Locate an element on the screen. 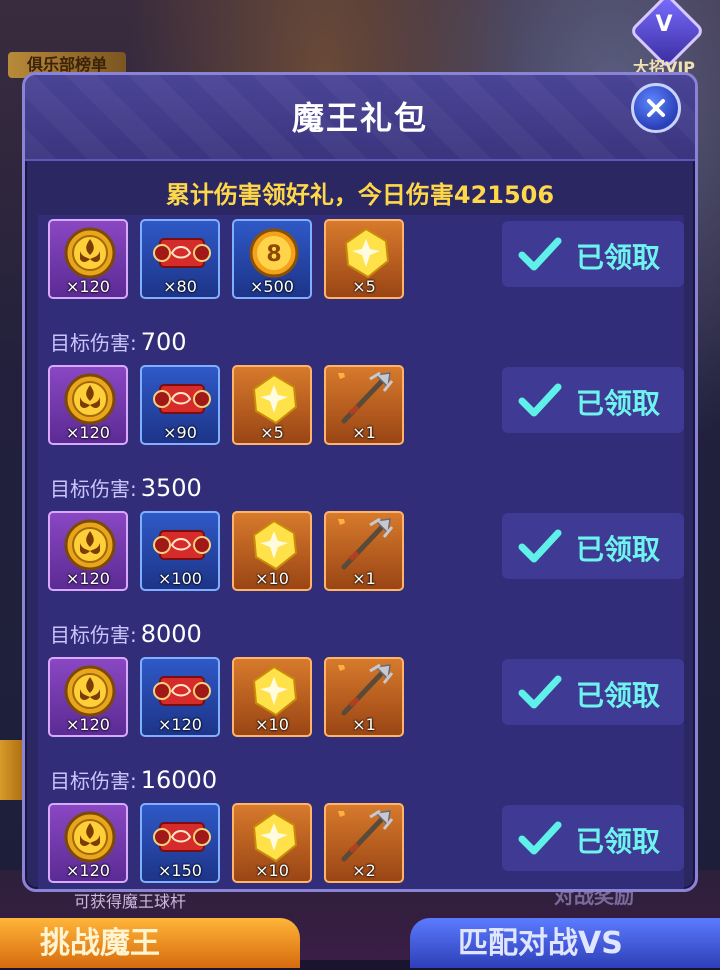  target-damage-value: 8000 is located at coordinates (171, 634).